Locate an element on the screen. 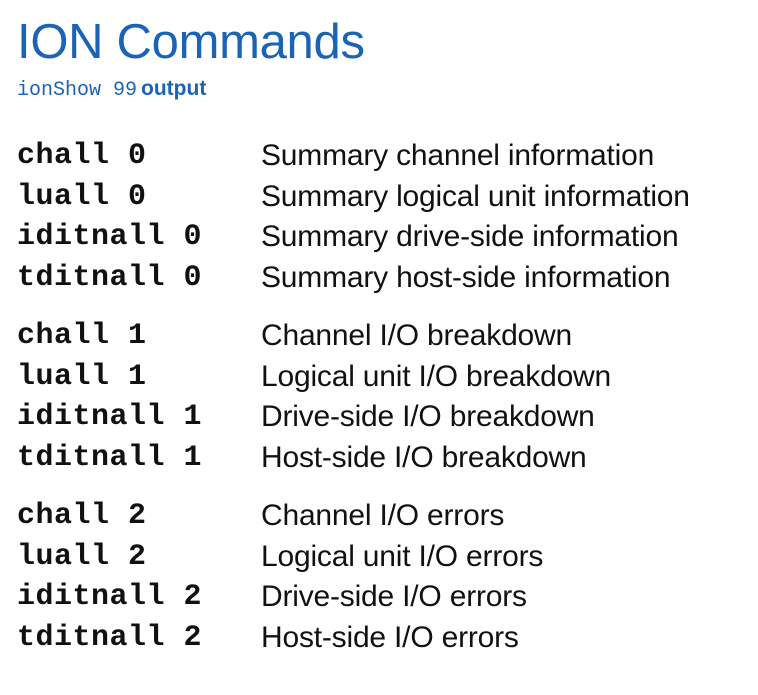  command-row: chall 2 Channel I/O errors is located at coordinates (387, 516).